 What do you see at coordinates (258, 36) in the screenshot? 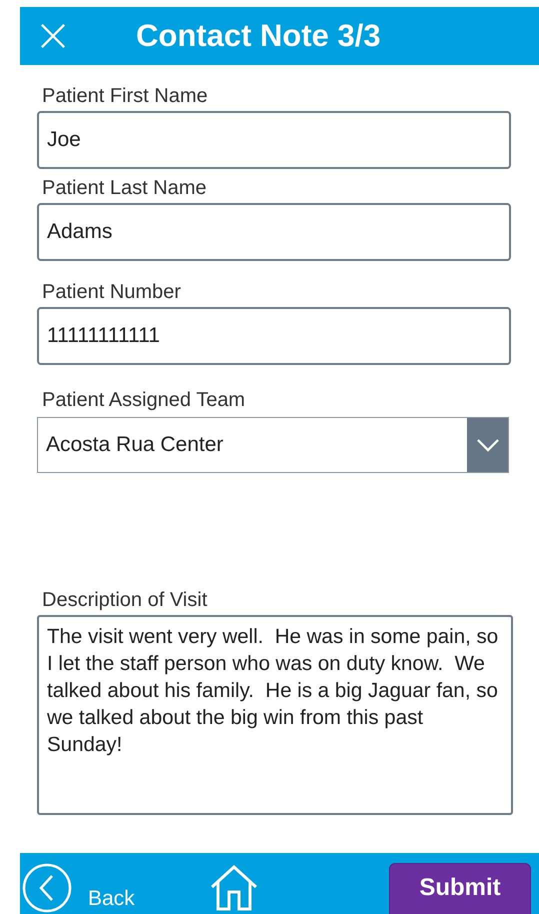
I see `screen-title: Contact Note 3/3` at bounding box center [258, 36].